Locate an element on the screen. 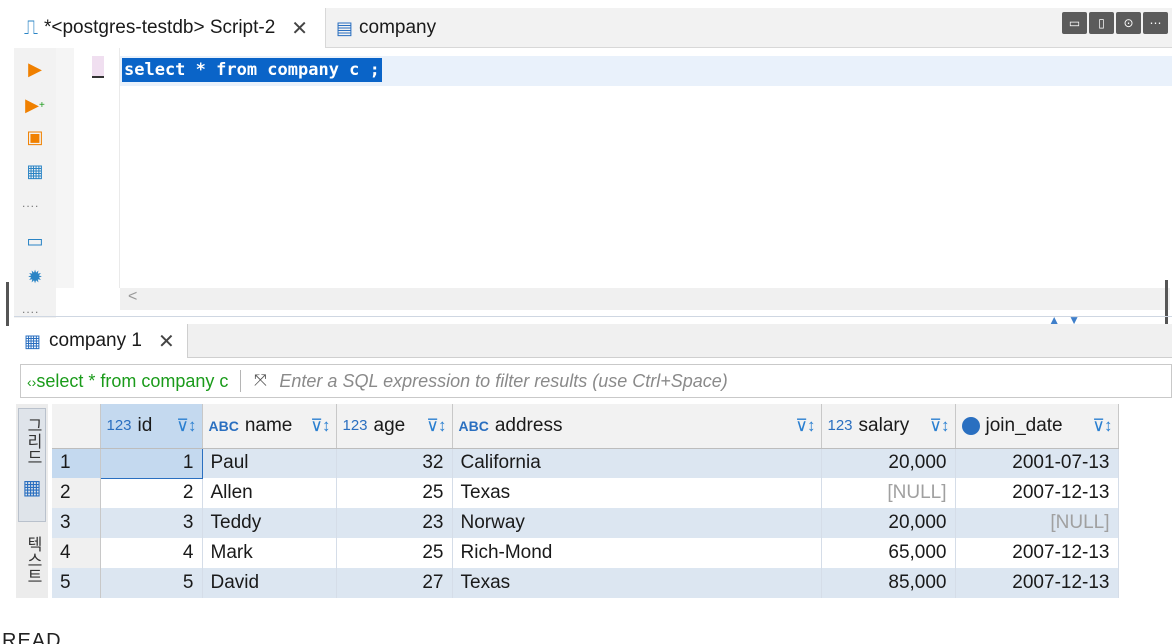 Image resolution: width=1172 pixels, height=644 pixels. results-view-switcher: 그리드 ▦ 텍스트 is located at coordinates (32, 501).